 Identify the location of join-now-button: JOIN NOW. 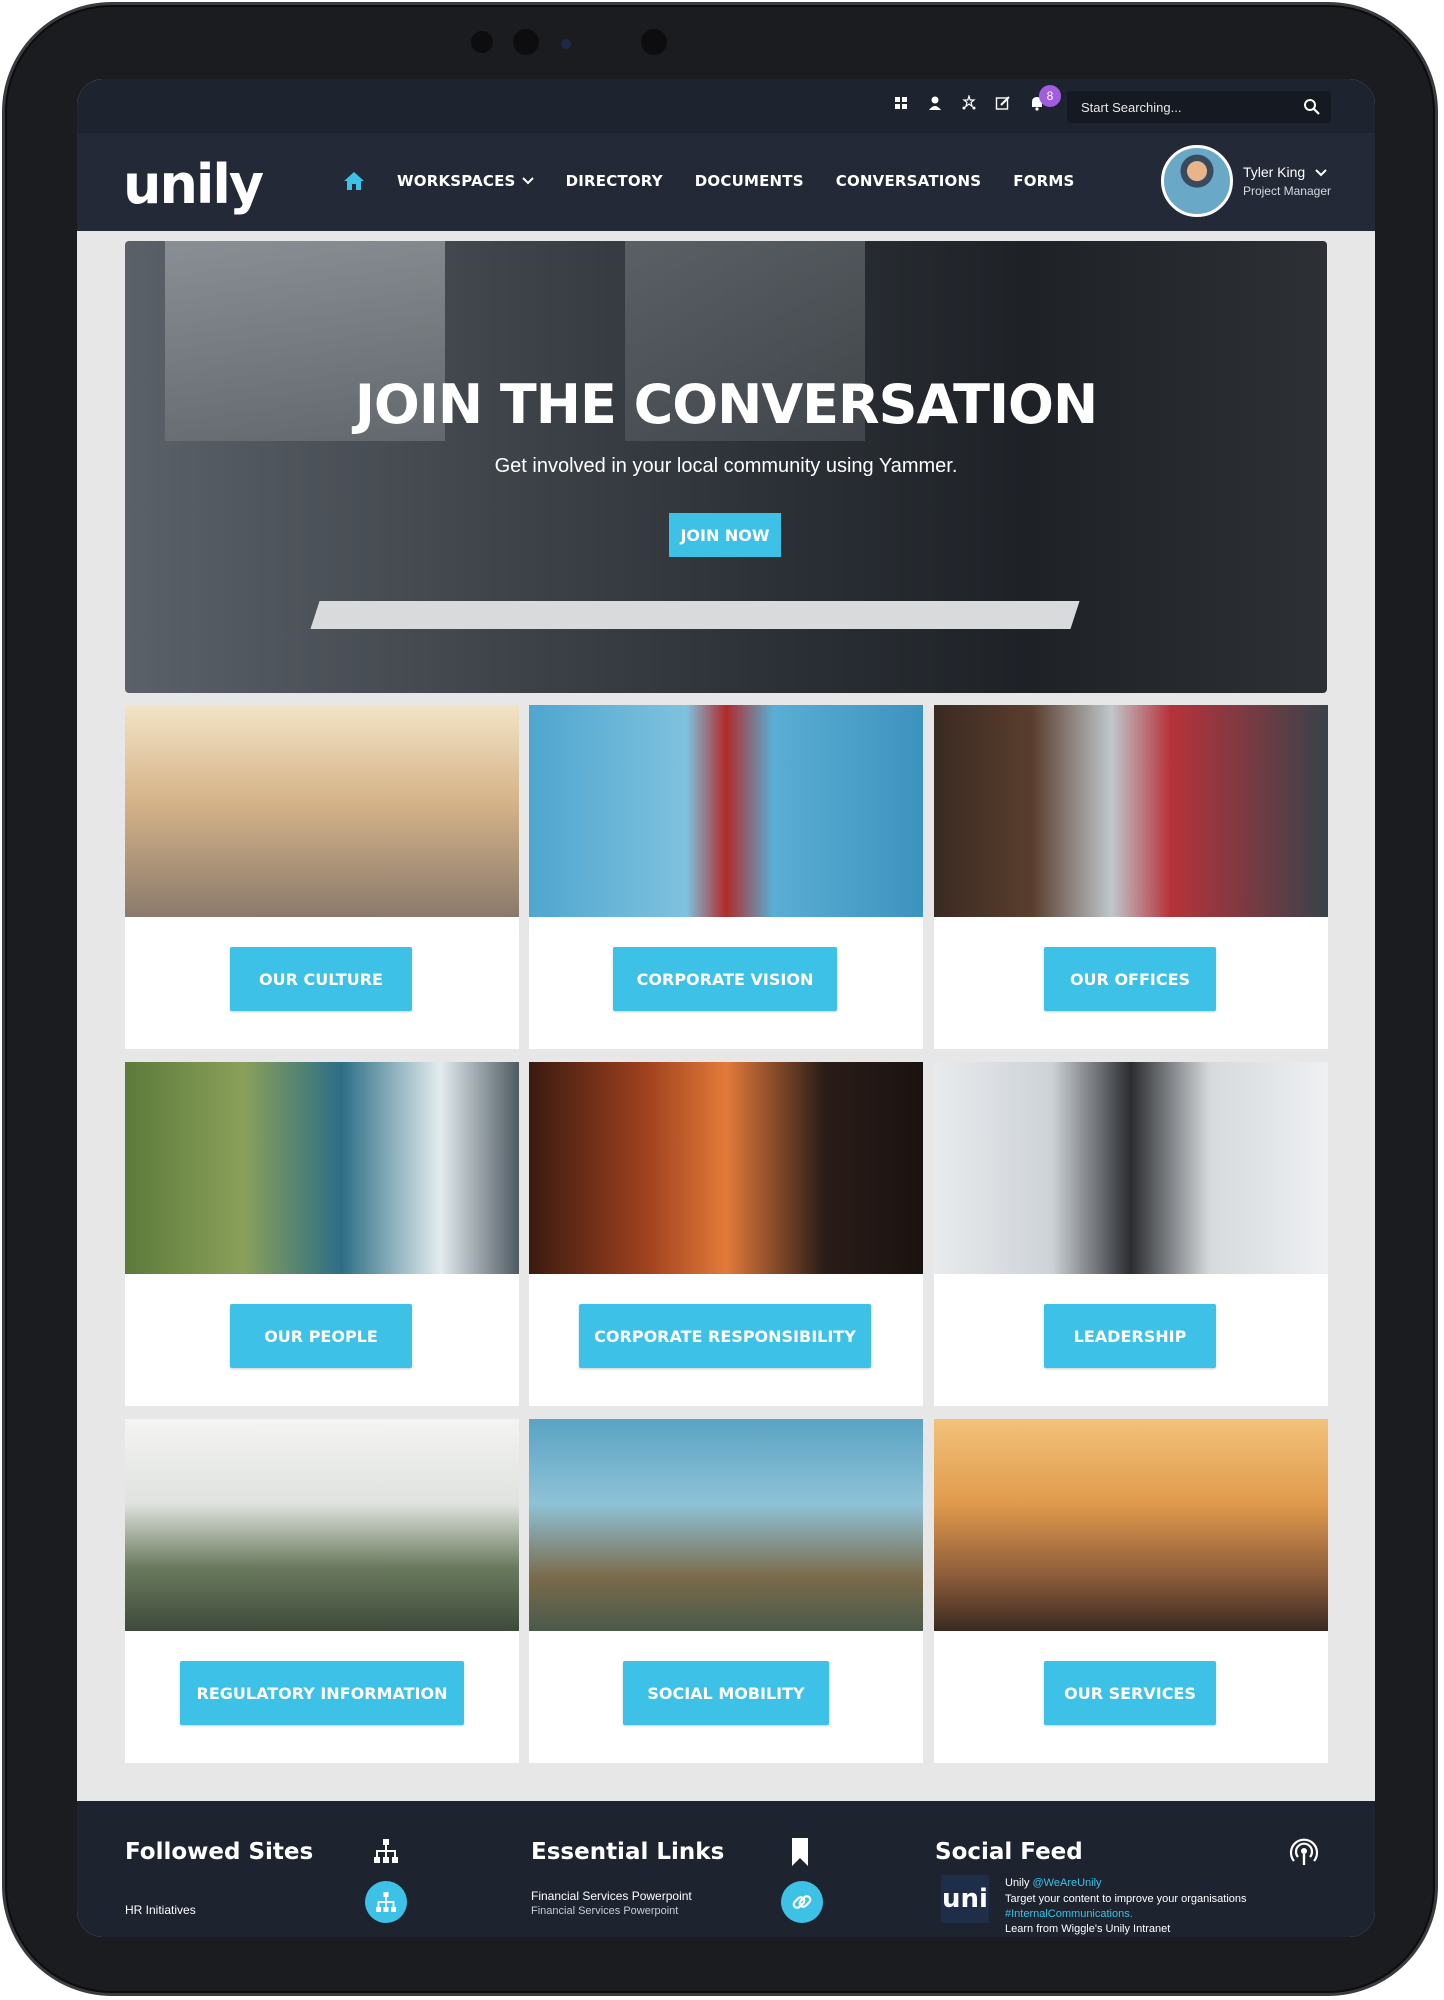
(725, 535).